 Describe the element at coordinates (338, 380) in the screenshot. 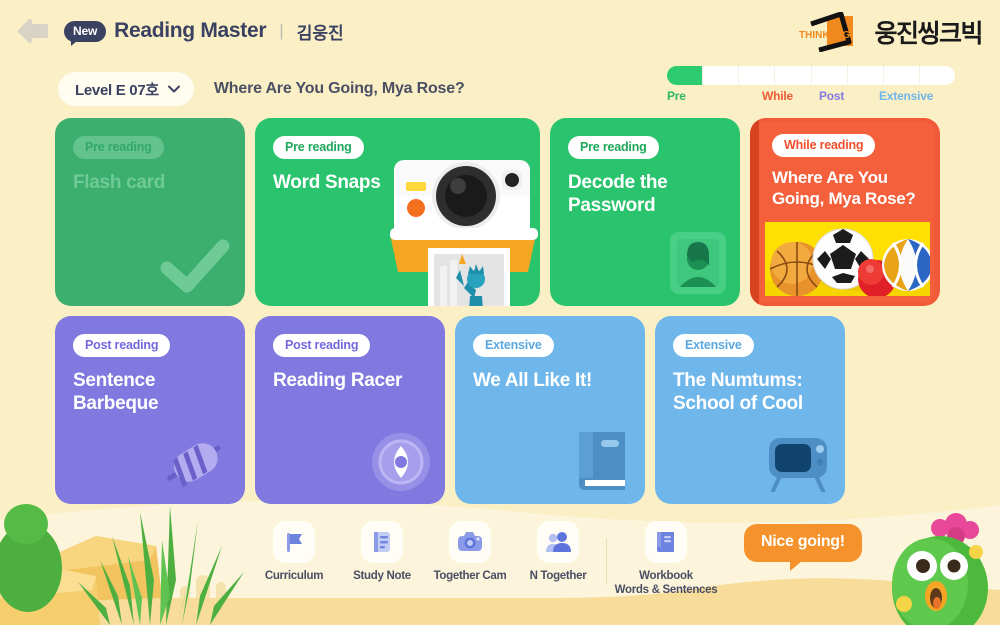

I see `card-title: Reading Racer` at that location.